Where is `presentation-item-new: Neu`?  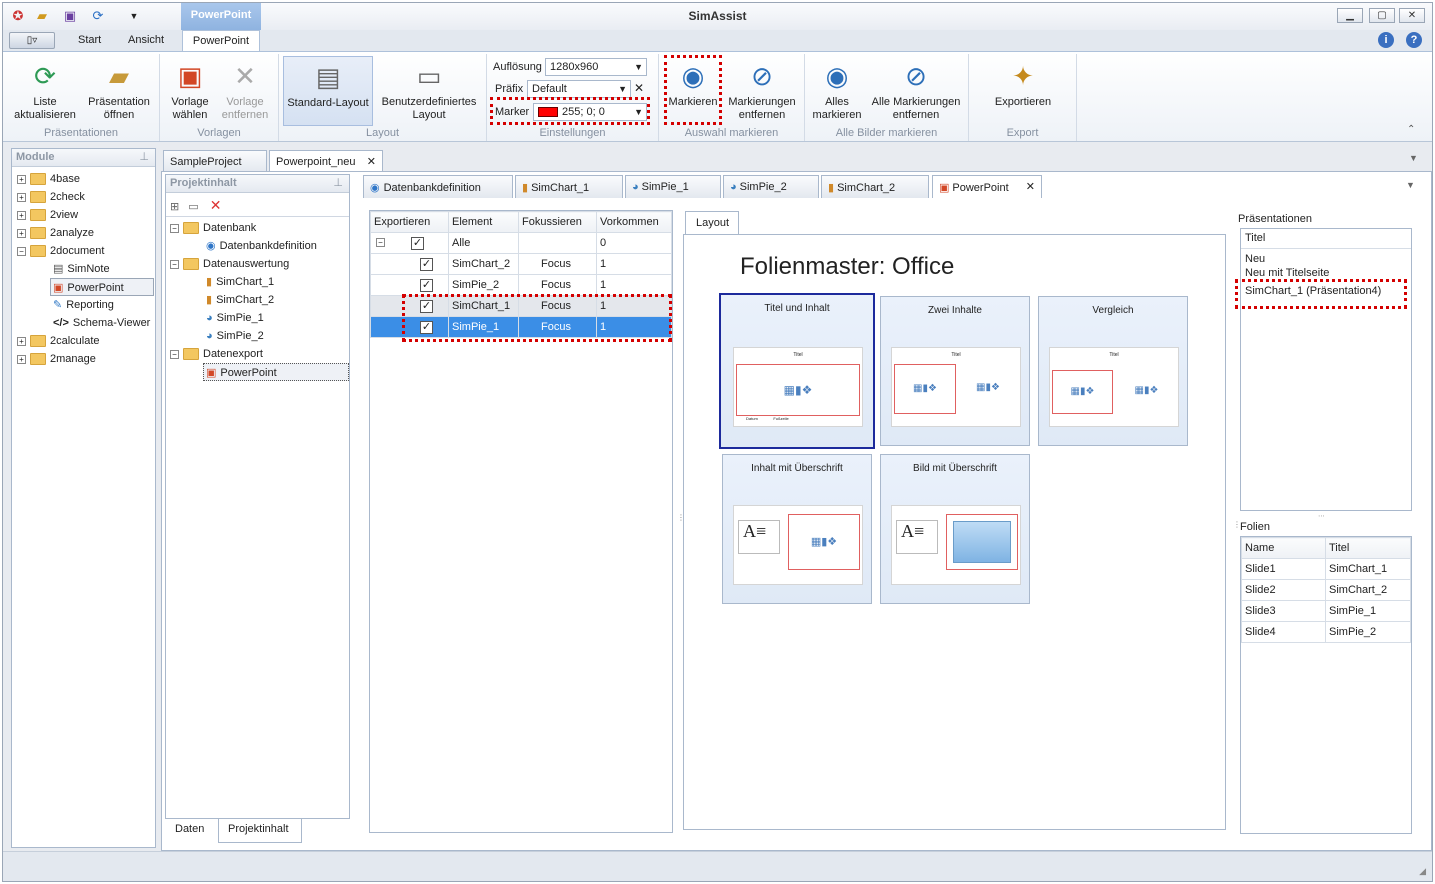 presentation-item-new: Neu is located at coordinates (1326, 258).